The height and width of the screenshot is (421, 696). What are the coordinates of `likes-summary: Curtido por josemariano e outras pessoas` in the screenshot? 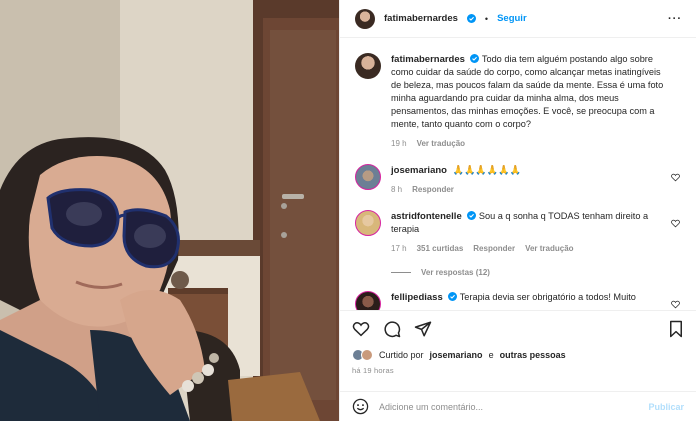 It's located at (518, 355).